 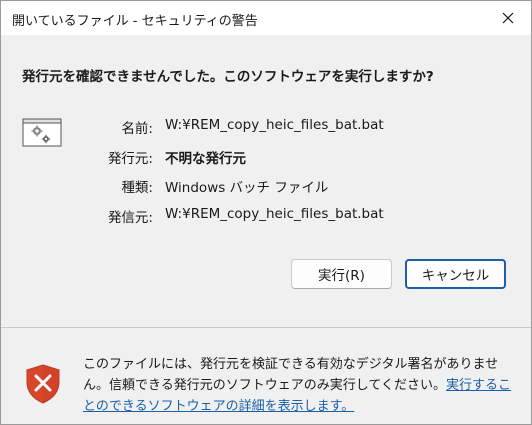 I want to click on cancel-button: キャンセル, so click(x=455, y=274).